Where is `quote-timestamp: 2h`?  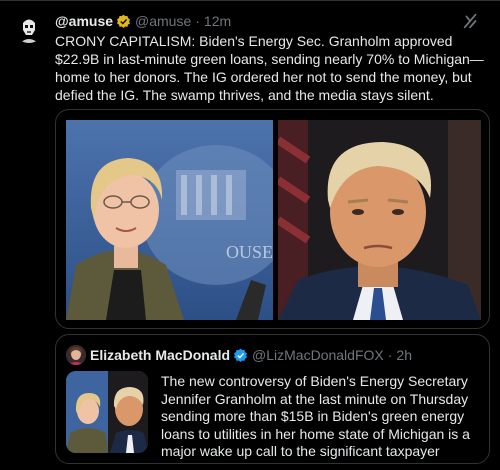 quote-timestamp: 2h is located at coordinates (404, 355).